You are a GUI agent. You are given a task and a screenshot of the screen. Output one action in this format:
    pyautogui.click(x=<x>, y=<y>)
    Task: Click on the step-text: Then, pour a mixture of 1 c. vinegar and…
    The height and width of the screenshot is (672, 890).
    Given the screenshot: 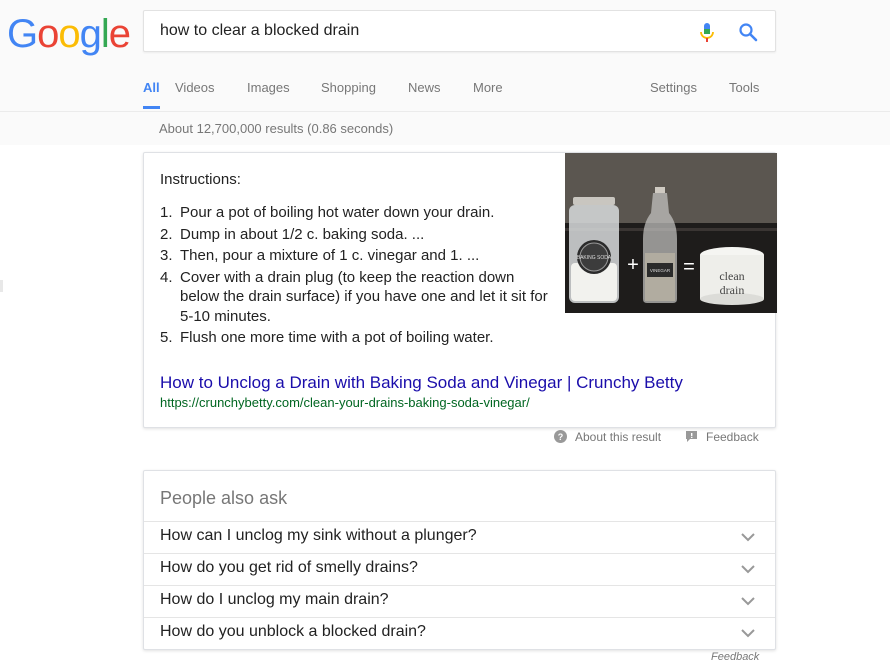 What is the action you would take?
    pyautogui.click(x=330, y=255)
    